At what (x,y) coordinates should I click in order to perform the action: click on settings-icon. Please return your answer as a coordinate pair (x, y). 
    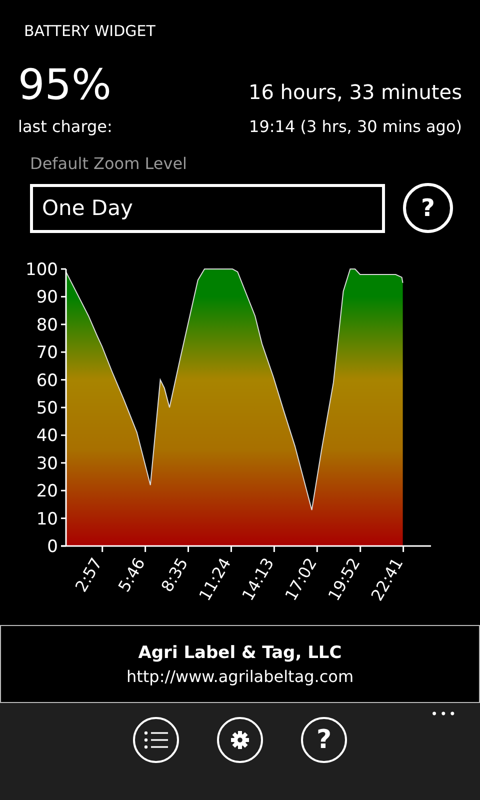
    Looking at the image, I should click on (240, 740).